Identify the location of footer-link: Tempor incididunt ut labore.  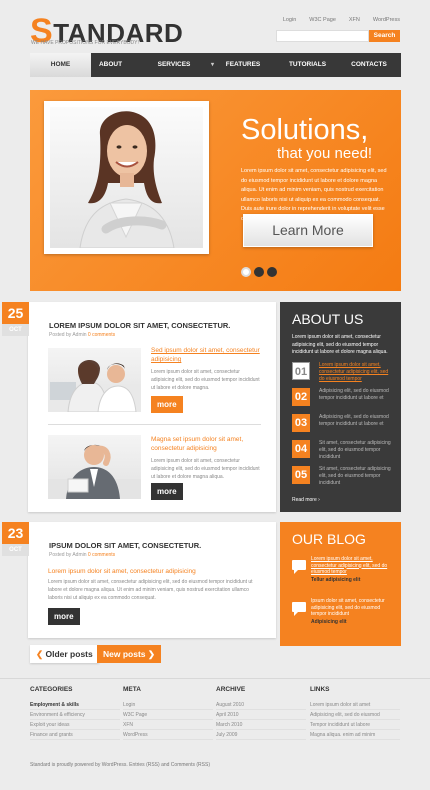
(355, 725).